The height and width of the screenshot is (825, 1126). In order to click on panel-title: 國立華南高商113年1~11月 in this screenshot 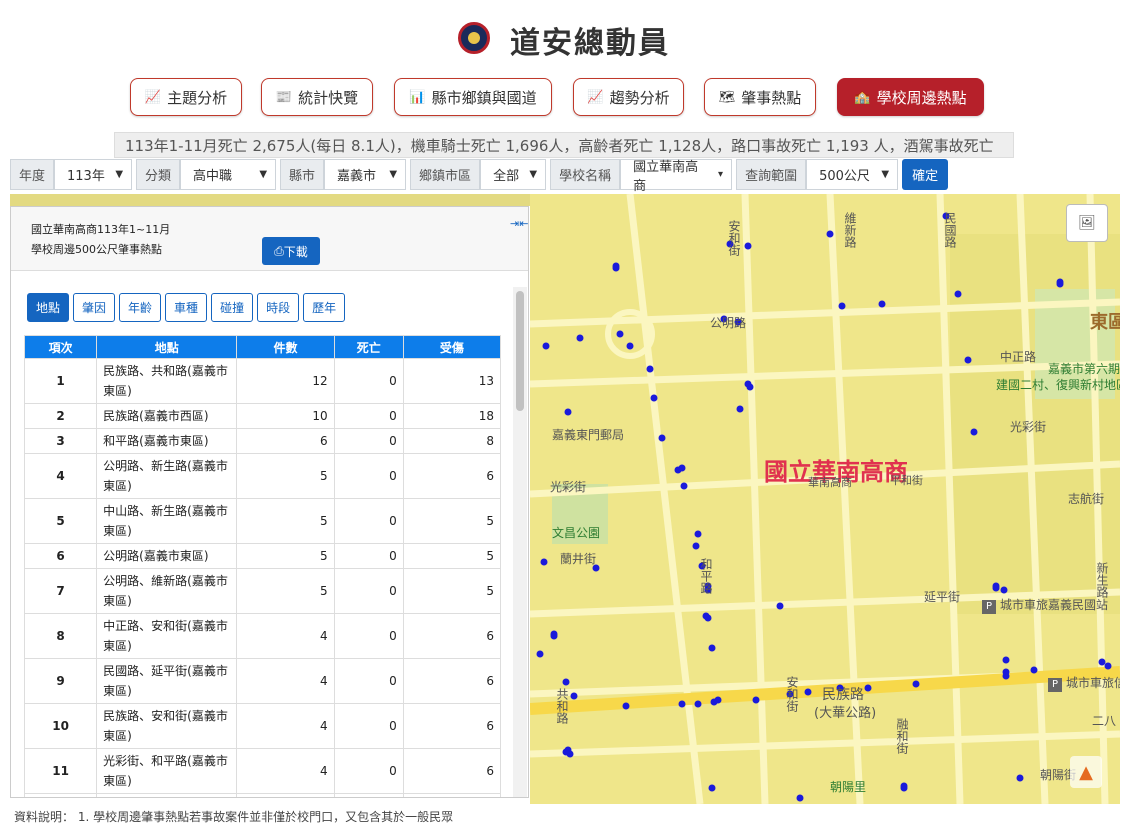, I will do `click(101, 229)`.